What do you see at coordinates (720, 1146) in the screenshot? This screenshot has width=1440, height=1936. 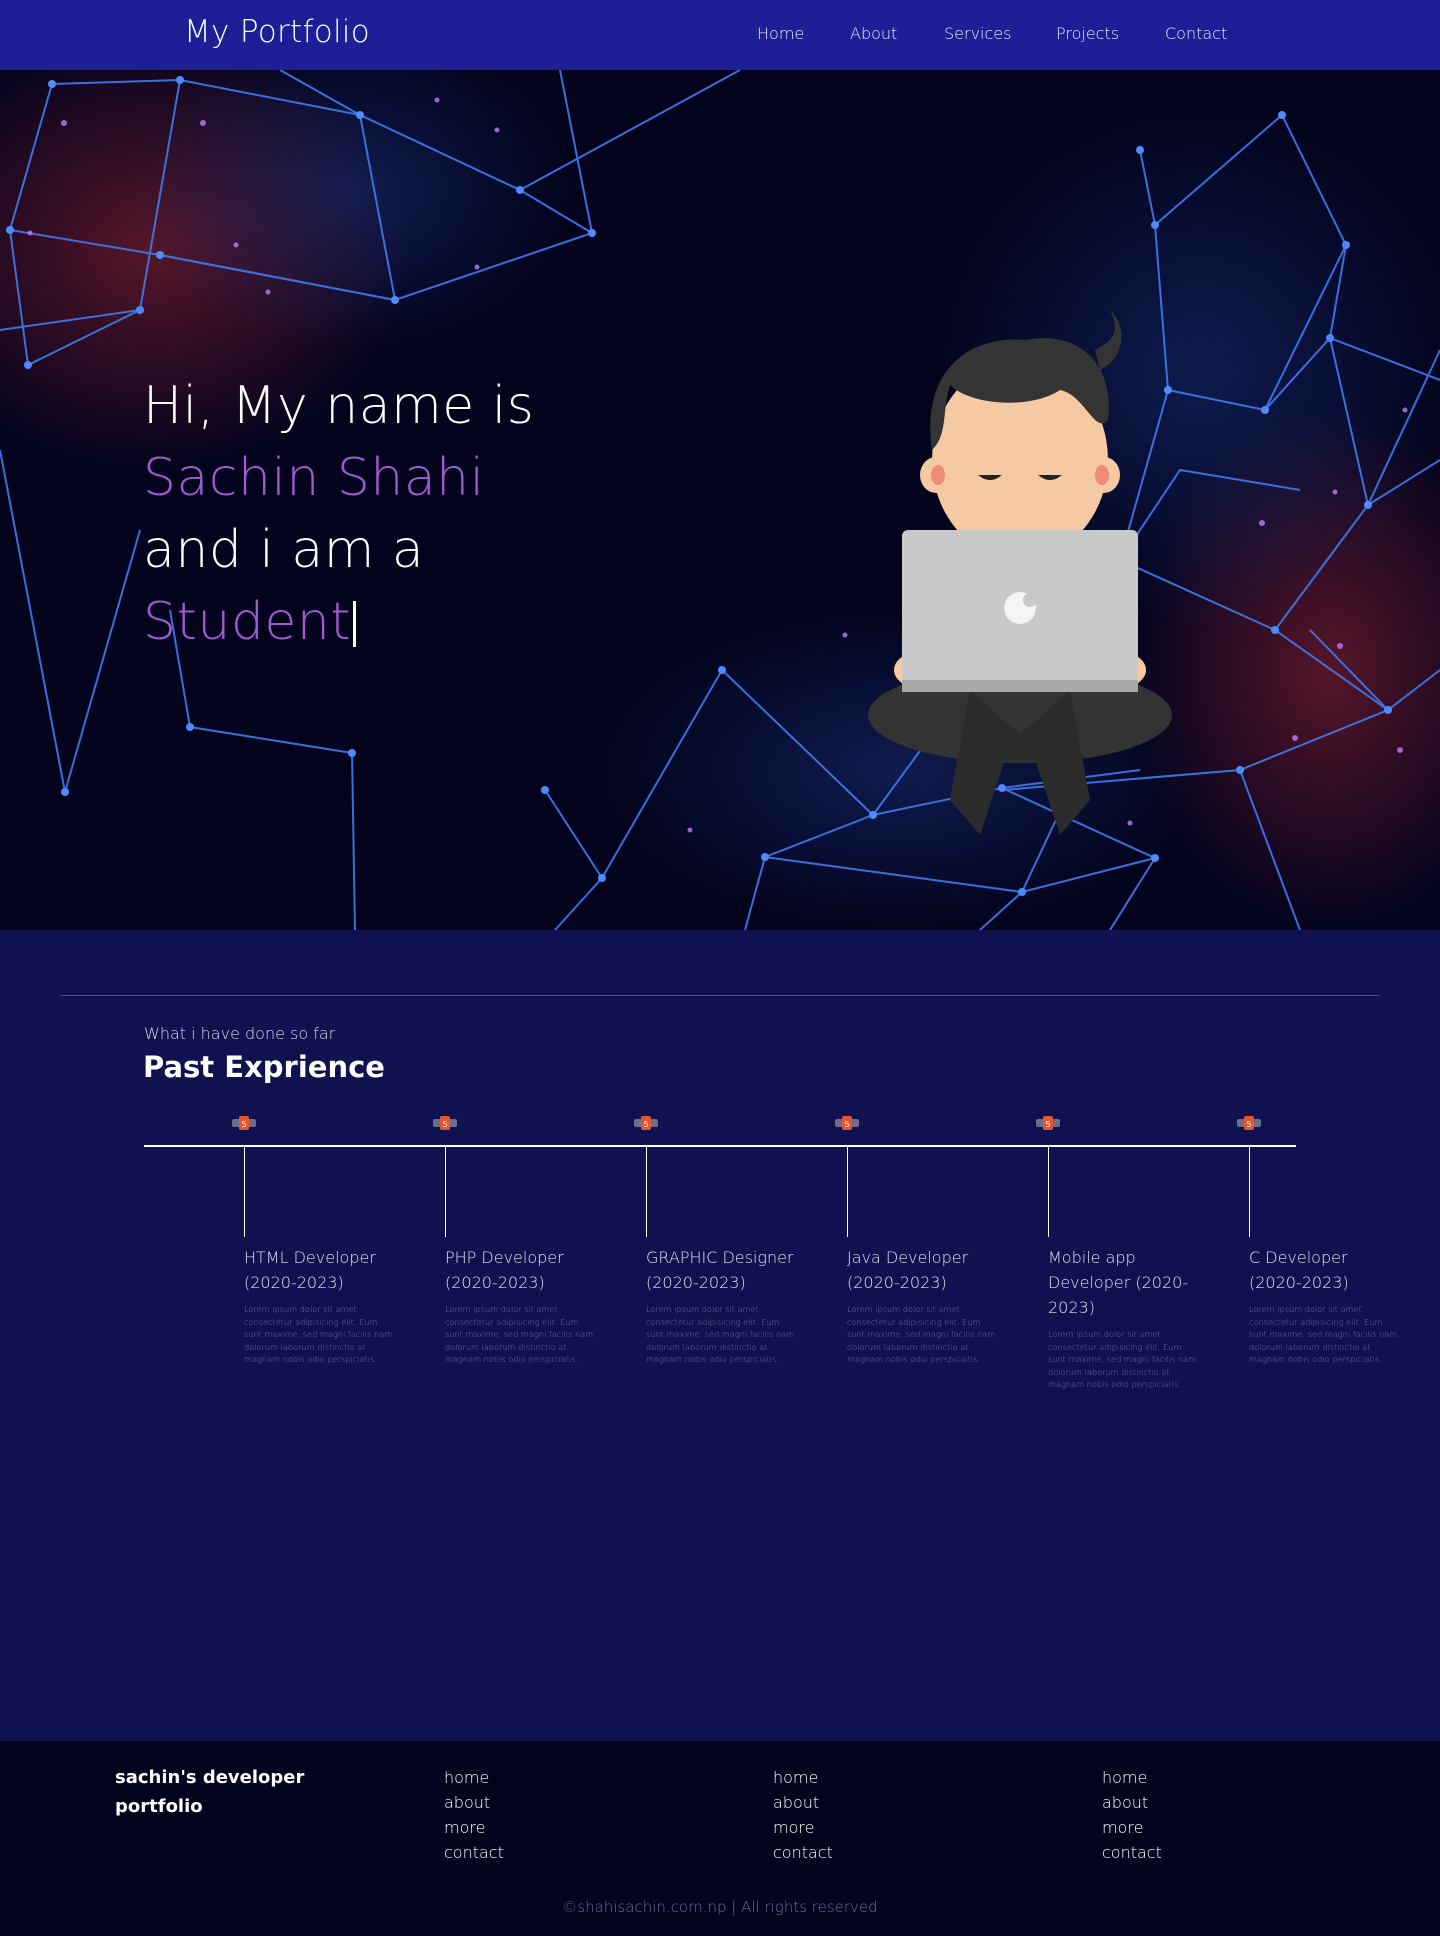 I see `timeline-line` at bounding box center [720, 1146].